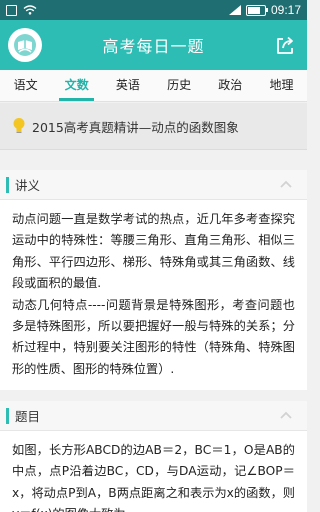  I want to click on subject-tabs: 语文 文数 英语 历史 政治 地理, so click(153, 86).